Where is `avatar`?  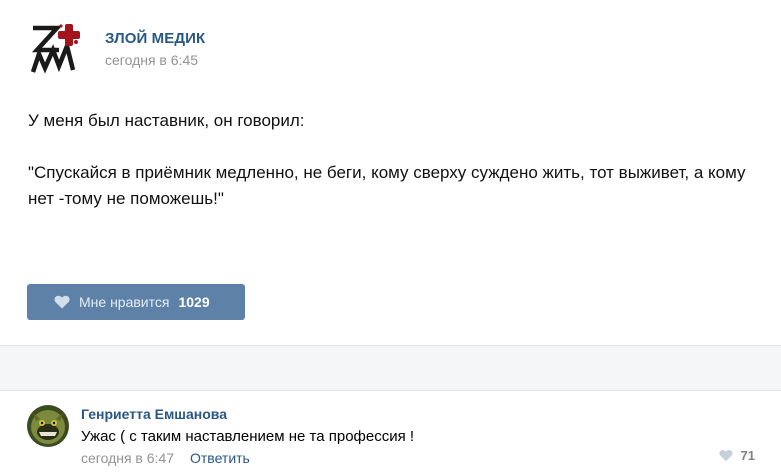
avatar is located at coordinates (48, 426).